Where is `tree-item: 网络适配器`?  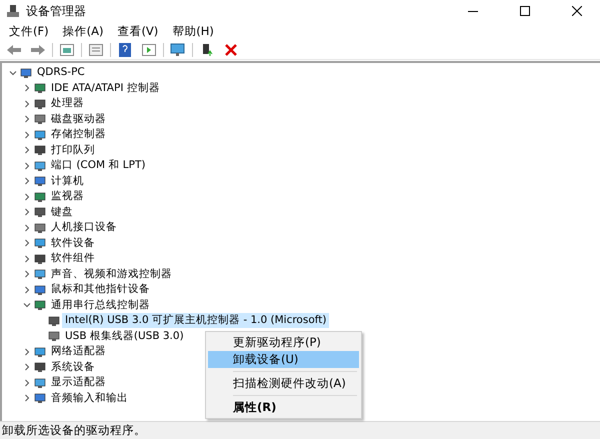
tree-item: 网络适配器 is located at coordinates (78, 352).